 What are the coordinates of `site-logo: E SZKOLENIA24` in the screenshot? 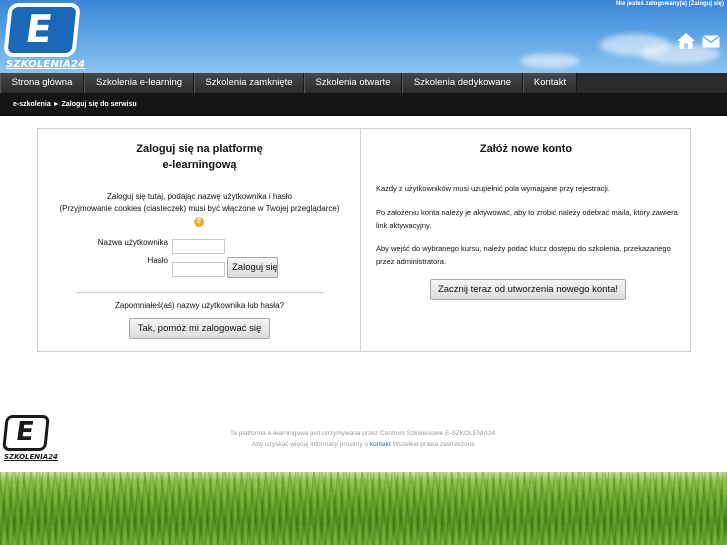 It's located at (44, 36).